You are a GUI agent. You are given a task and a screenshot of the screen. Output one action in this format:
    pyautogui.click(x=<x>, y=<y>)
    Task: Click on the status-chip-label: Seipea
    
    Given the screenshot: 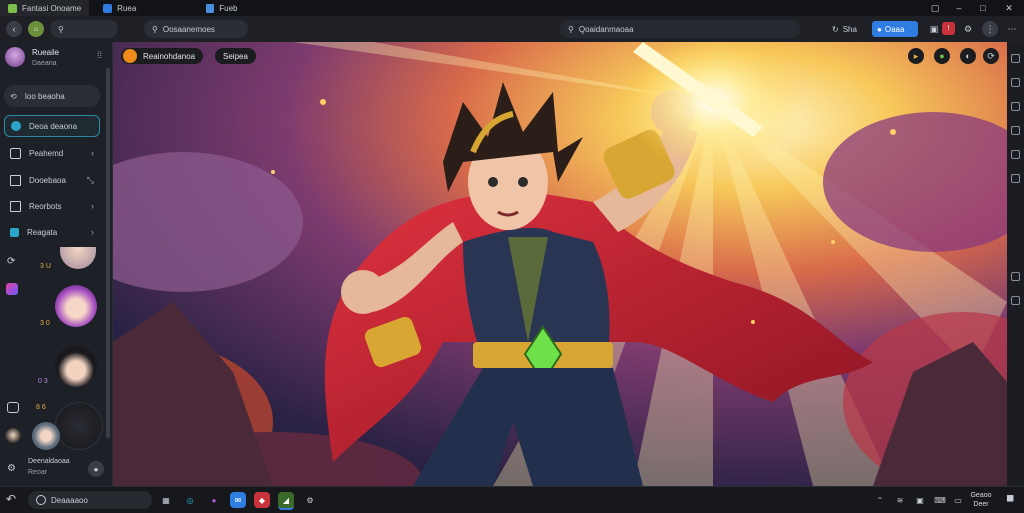 What is the action you would take?
    pyautogui.click(x=235, y=56)
    